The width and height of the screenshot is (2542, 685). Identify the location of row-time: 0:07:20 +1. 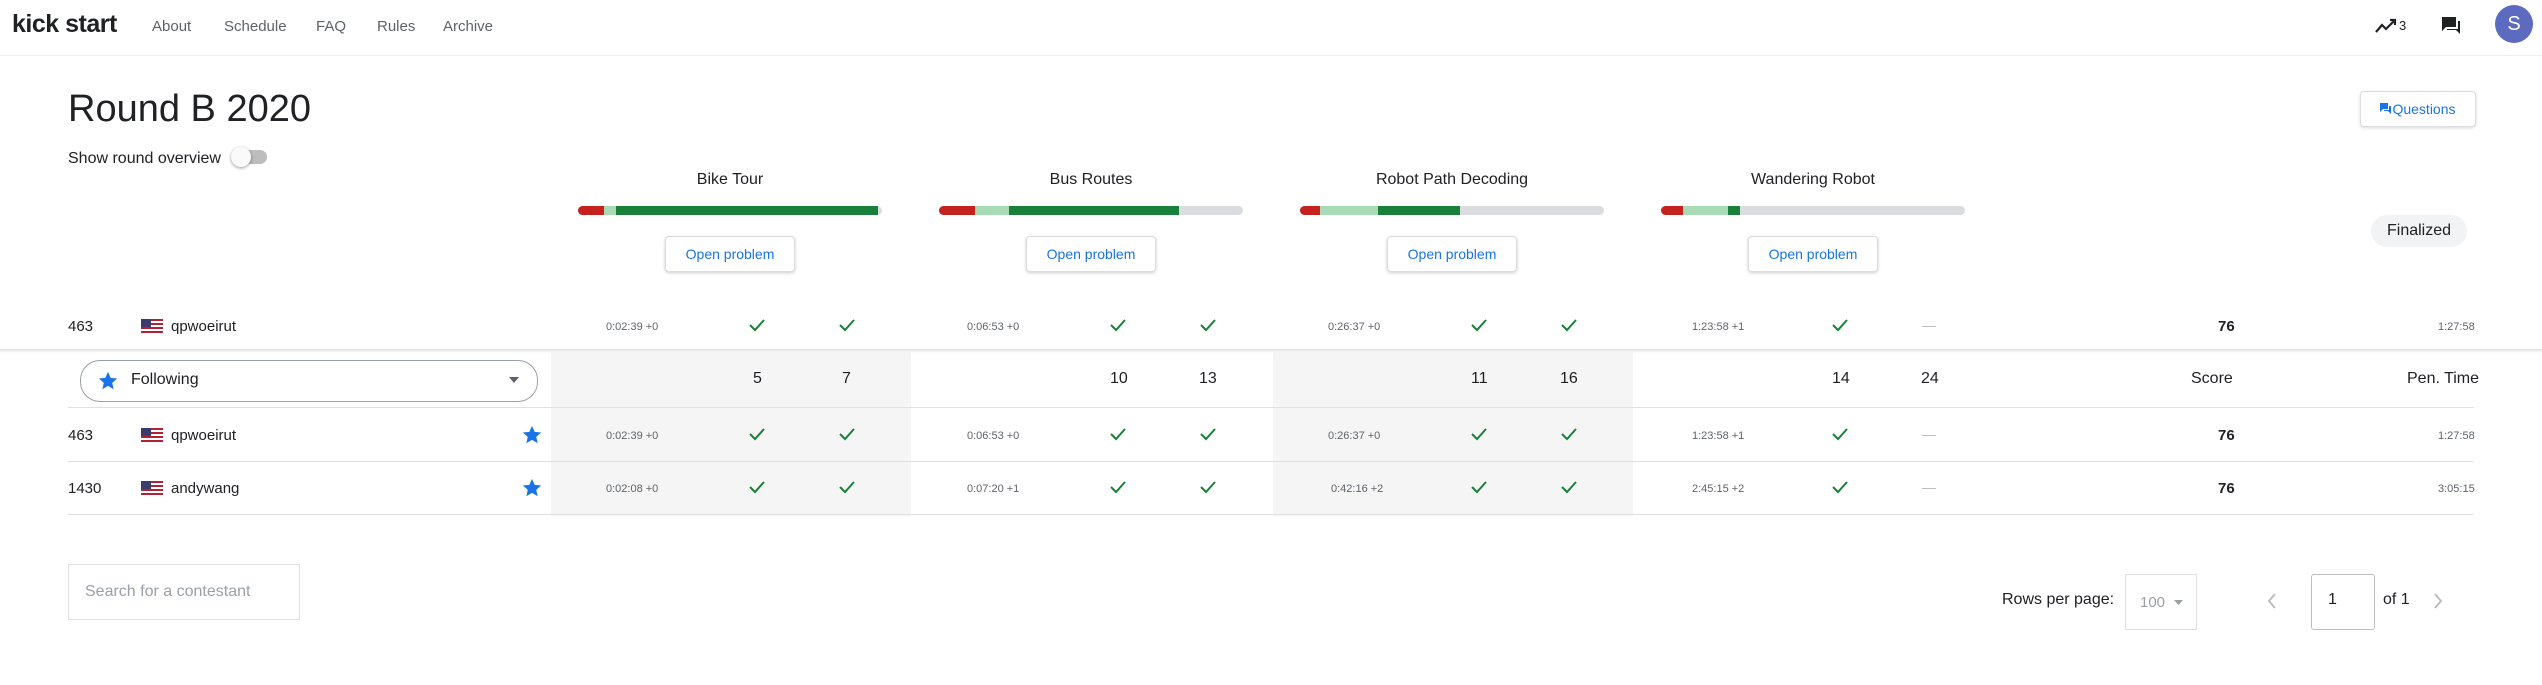
(993, 489).